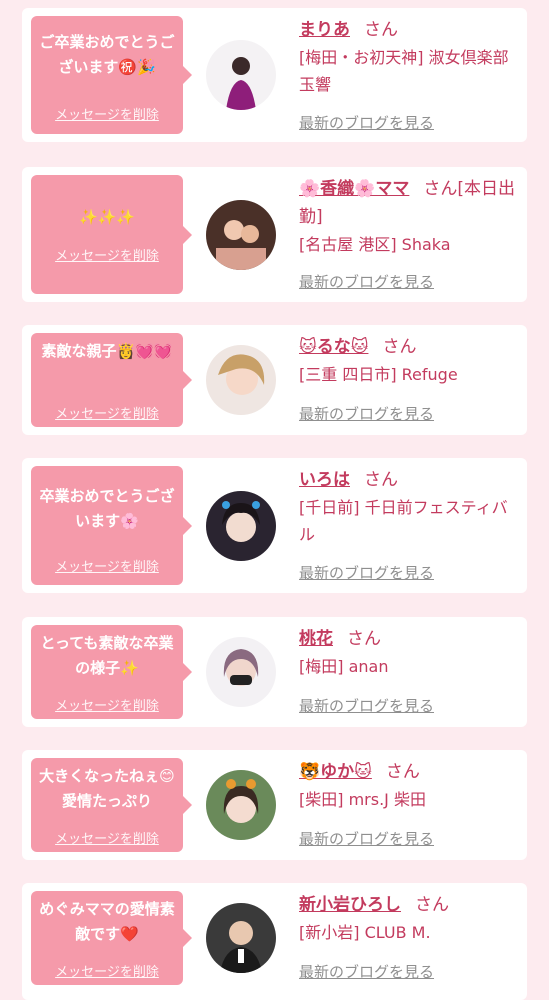 This screenshot has width=549, height=1000. Describe the element at coordinates (107, 655) in the screenshot. I see `message-text: とっても素敵な卒業の様子✨` at that location.